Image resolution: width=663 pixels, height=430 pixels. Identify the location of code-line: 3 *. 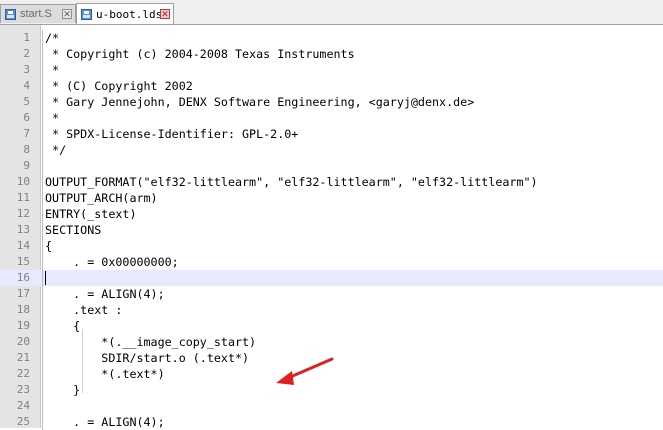
(331, 70).